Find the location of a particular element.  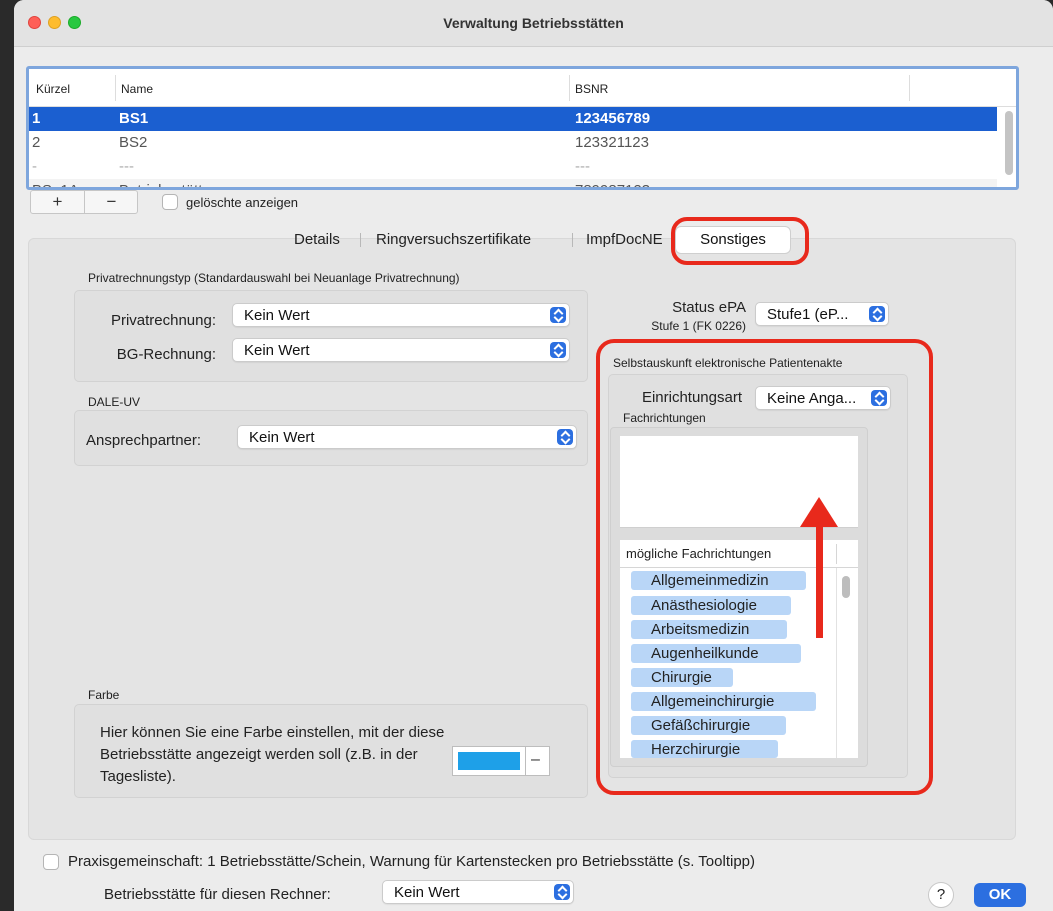

column-header-bsnr: BSNR is located at coordinates (591, 89).